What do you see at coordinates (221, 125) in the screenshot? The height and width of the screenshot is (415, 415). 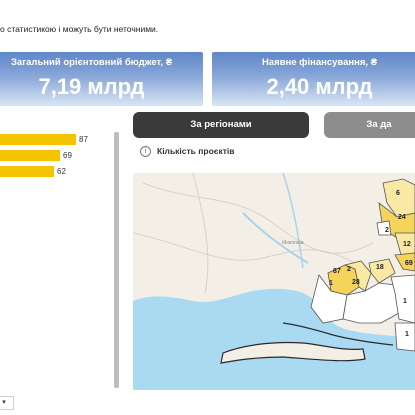 I see `tab-by-regions: За регіонами` at bounding box center [221, 125].